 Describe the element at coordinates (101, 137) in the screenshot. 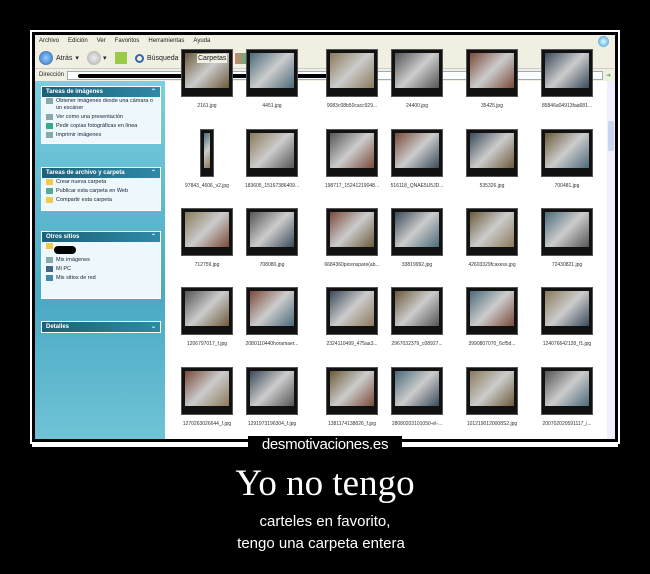

I see `task-print: Imprimir imágenes` at that location.